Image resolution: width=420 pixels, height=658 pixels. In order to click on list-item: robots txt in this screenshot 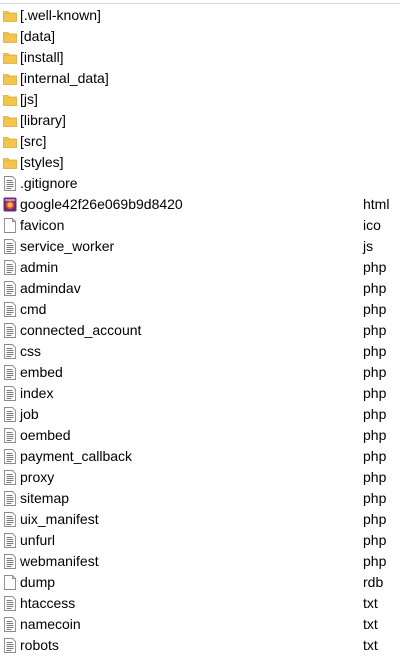, I will do `click(210, 645)`.